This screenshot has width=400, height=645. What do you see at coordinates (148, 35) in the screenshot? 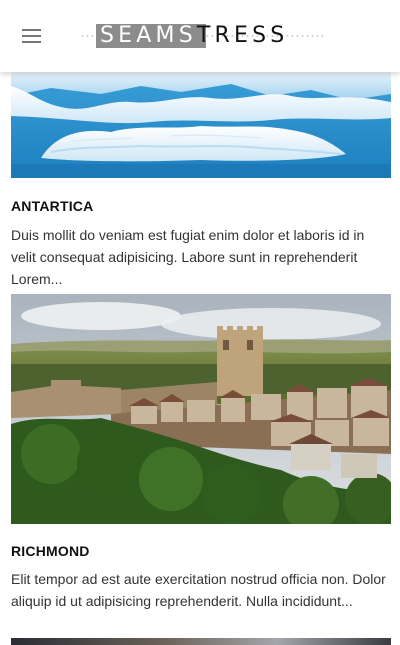
I see `logo-part-a: SEAMS` at bounding box center [148, 35].